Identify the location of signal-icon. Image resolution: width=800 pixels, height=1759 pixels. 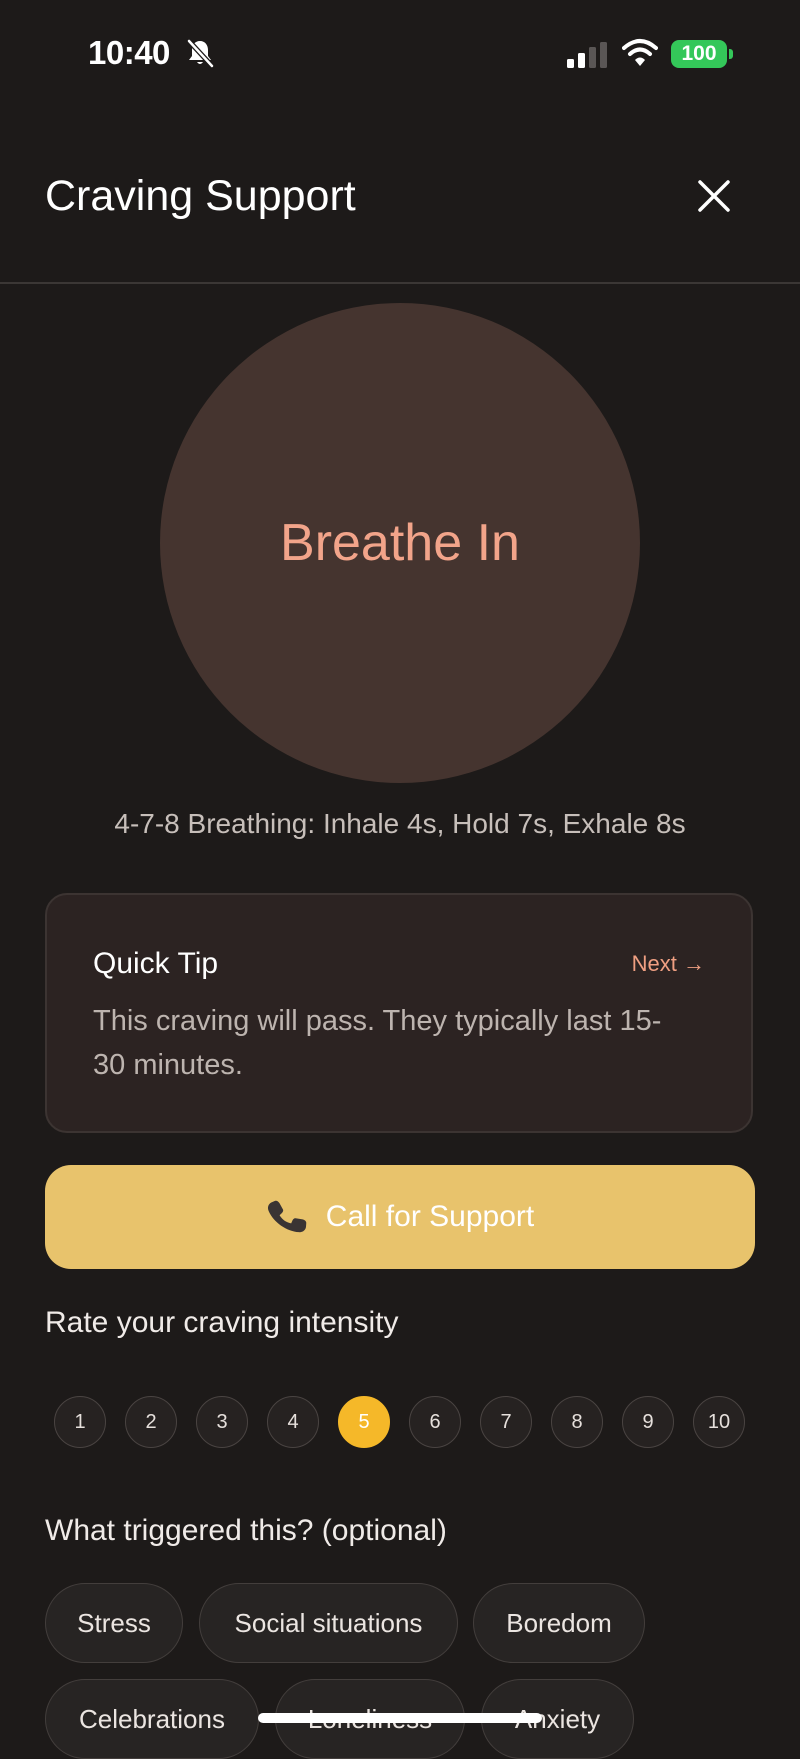
(587, 55).